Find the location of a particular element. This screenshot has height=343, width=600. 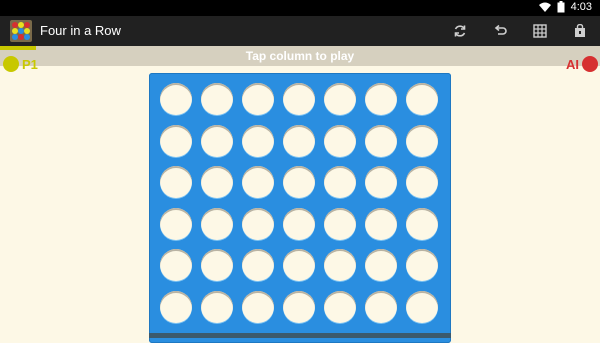

player1-disc-icon is located at coordinates (11, 64).